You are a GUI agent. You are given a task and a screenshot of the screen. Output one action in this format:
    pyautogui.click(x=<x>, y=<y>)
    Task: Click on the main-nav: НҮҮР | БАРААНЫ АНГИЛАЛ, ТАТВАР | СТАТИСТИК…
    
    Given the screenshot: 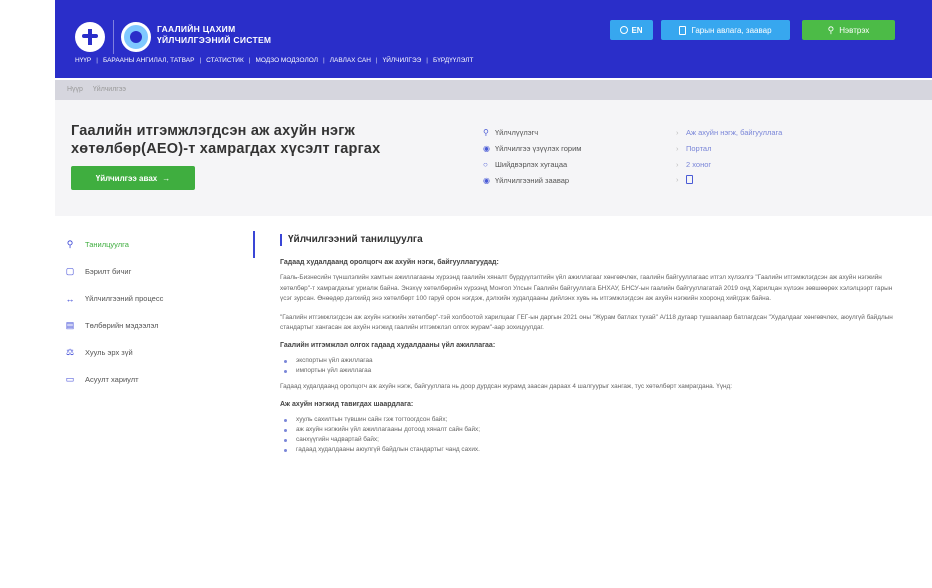 What is the action you would take?
    pyautogui.click(x=274, y=60)
    